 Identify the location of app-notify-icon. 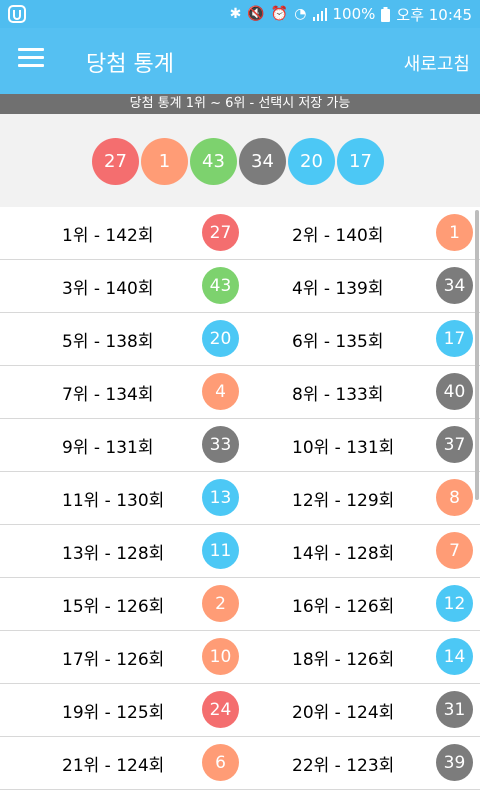
(17, 14).